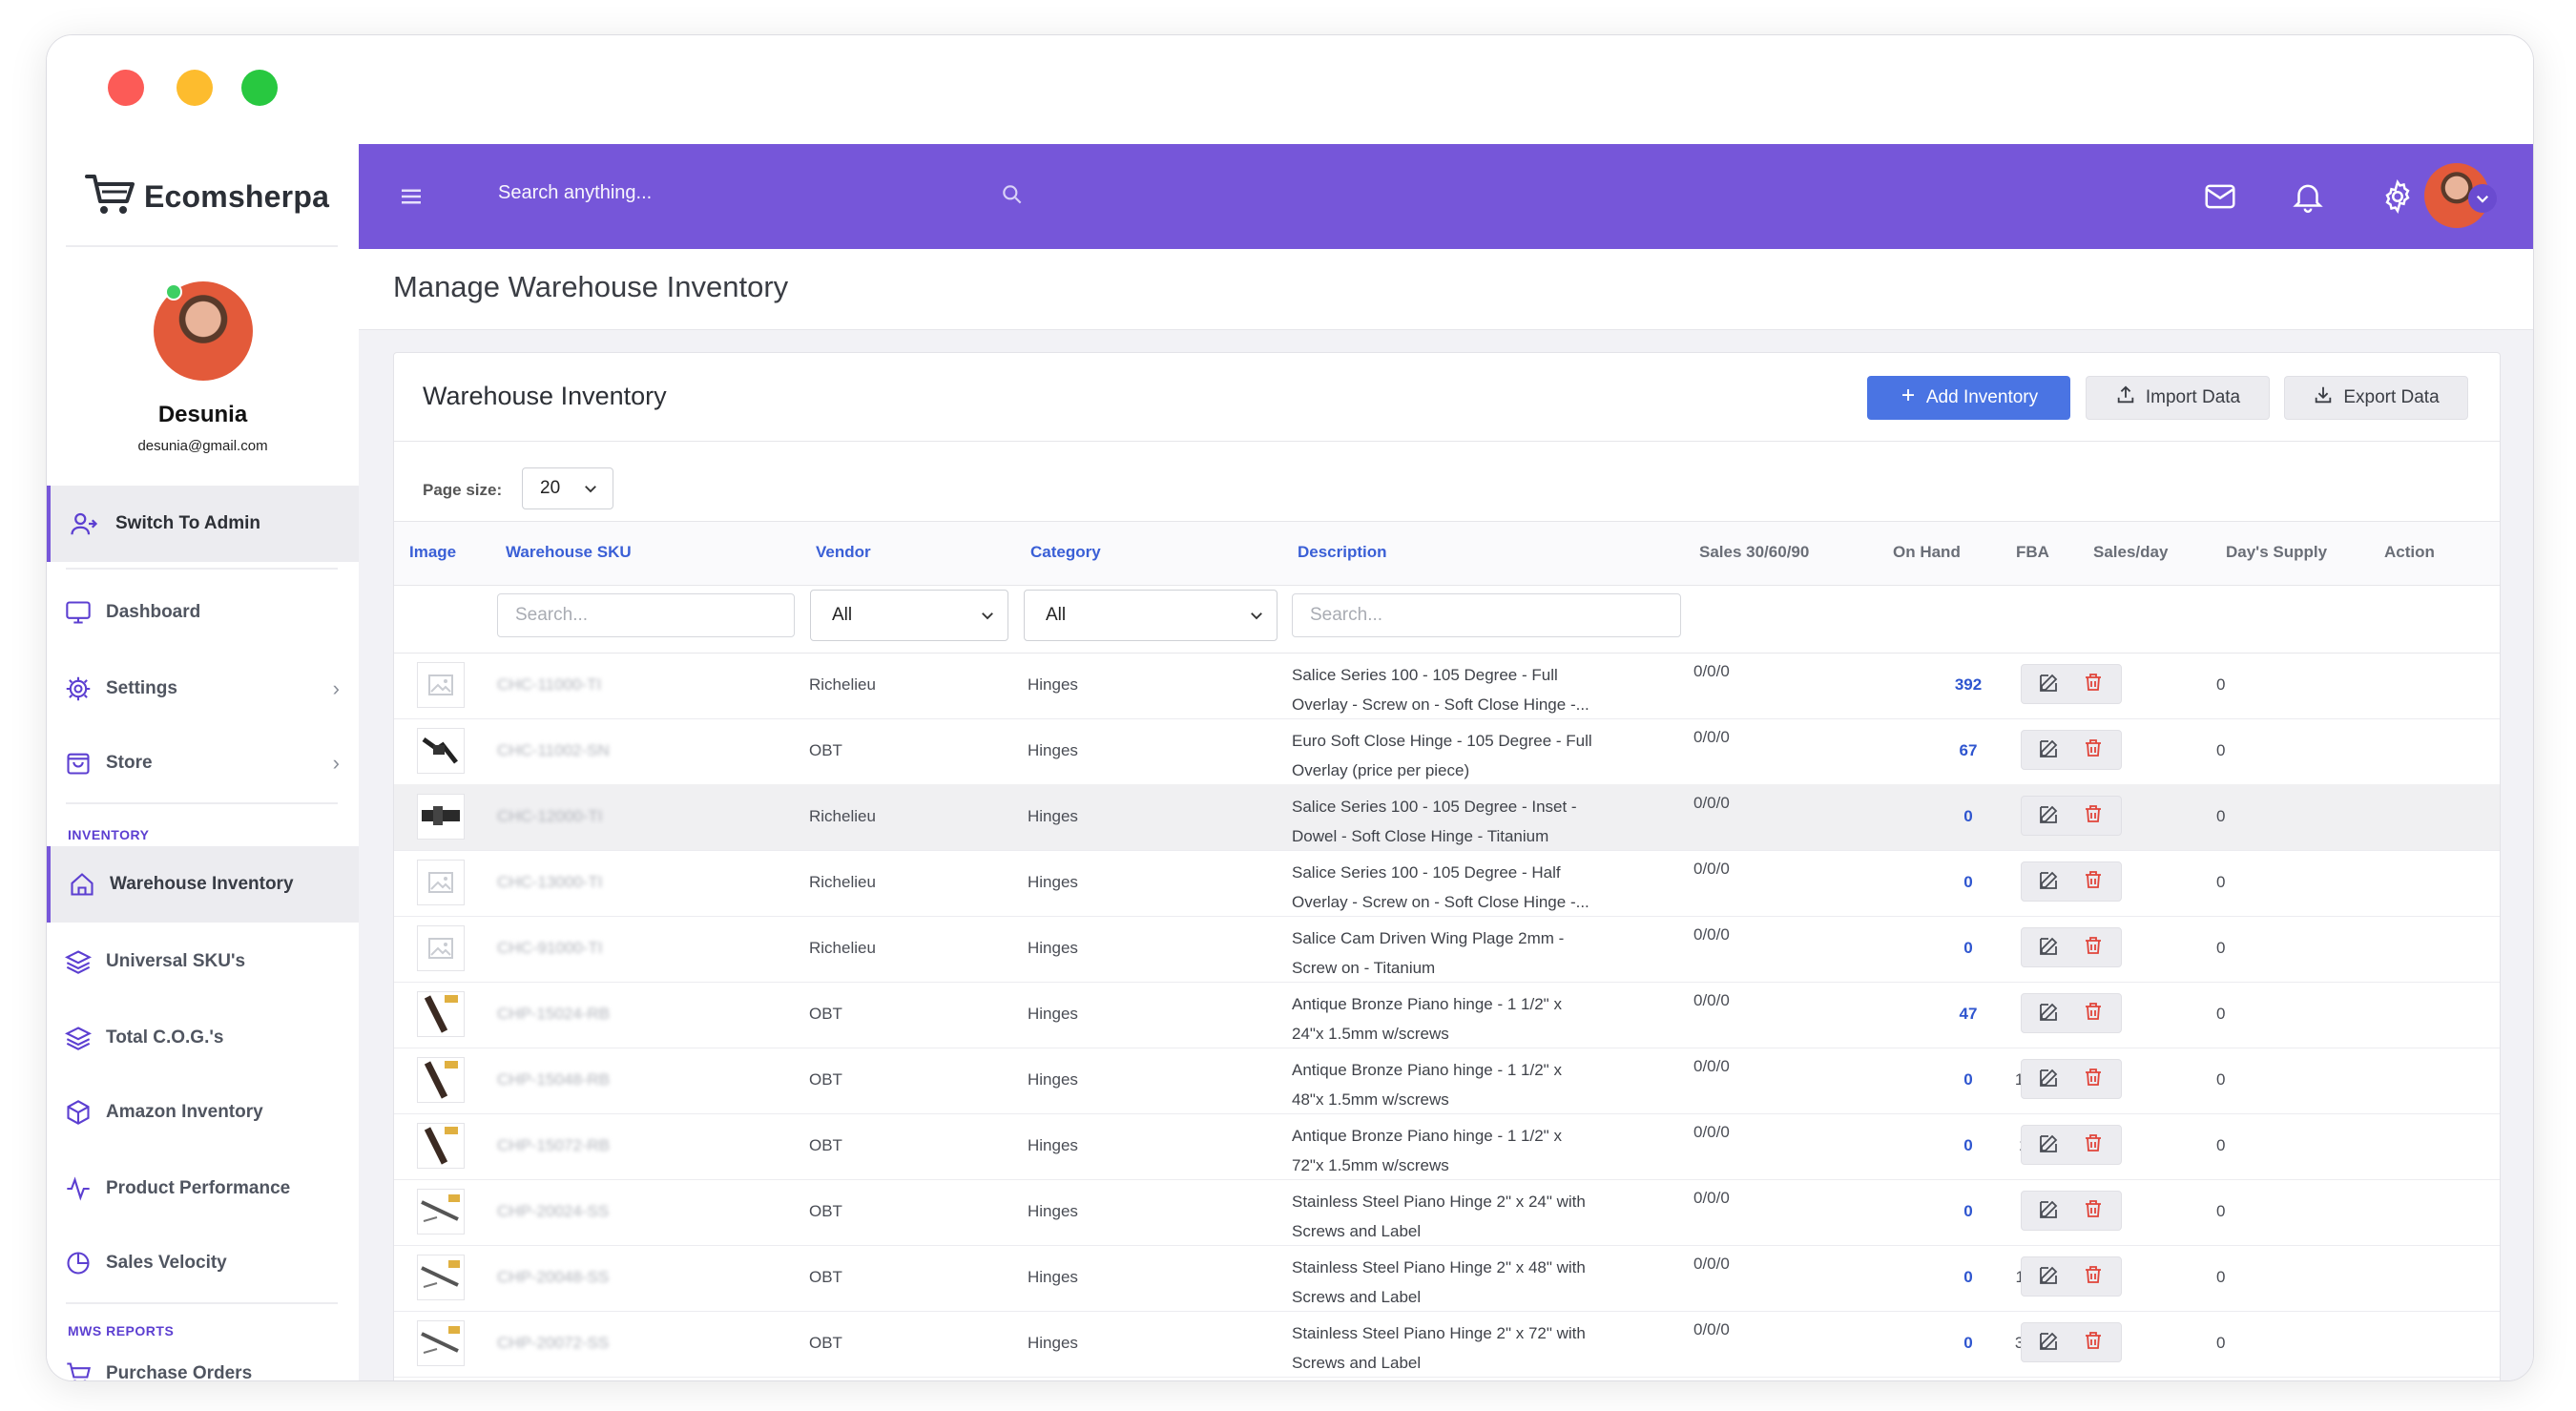 Image resolution: width=2576 pixels, height=1411 pixels. I want to click on on-hand-link: 67, so click(1968, 750).